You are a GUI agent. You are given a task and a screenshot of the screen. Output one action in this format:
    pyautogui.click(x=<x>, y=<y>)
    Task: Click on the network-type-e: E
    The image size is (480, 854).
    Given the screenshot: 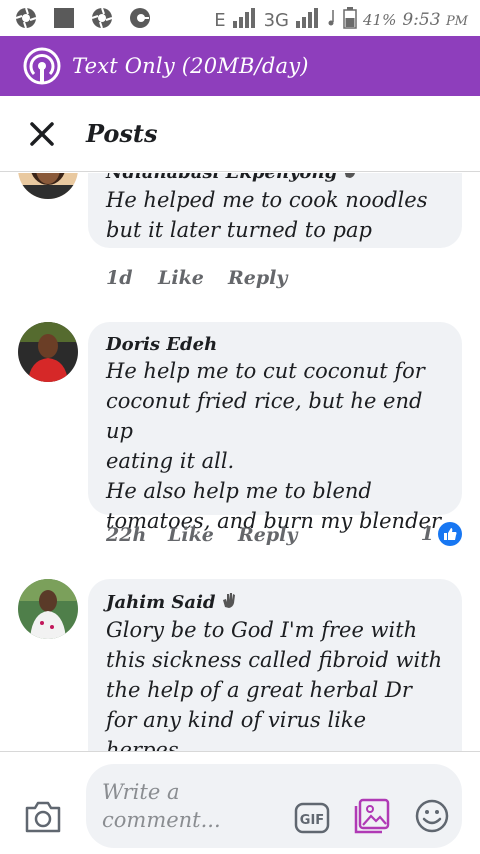 What is the action you would take?
    pyautogui.click(x=220, y=20)
    